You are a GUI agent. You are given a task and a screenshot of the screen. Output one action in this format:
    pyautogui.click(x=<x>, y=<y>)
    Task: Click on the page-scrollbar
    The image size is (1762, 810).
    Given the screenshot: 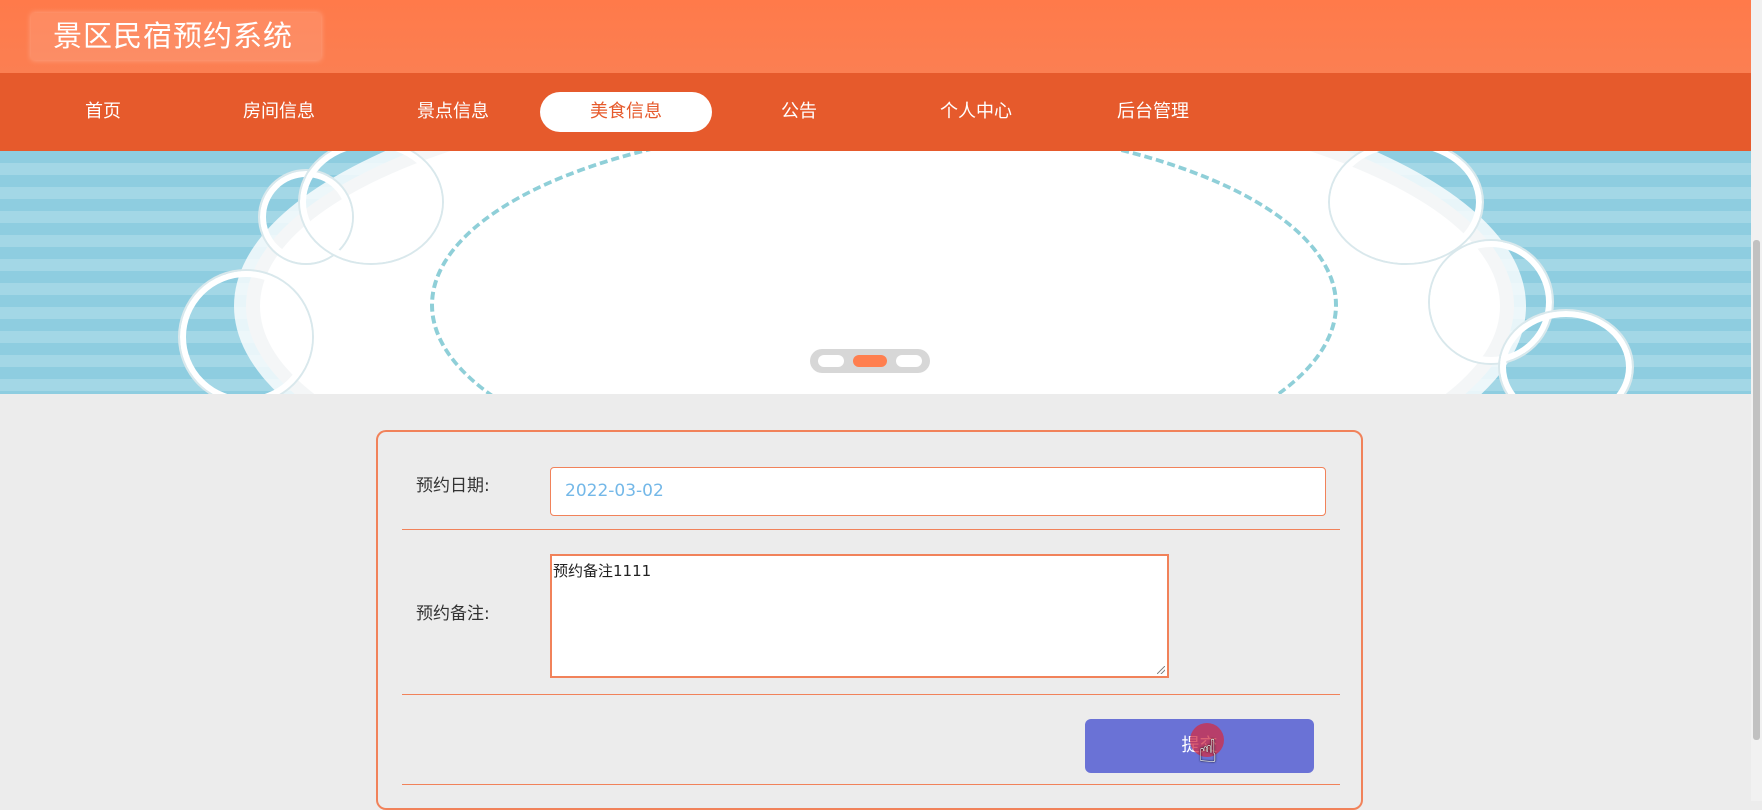 What is the action you would take?
    pyautogui.click(x=1756, y=400)
    